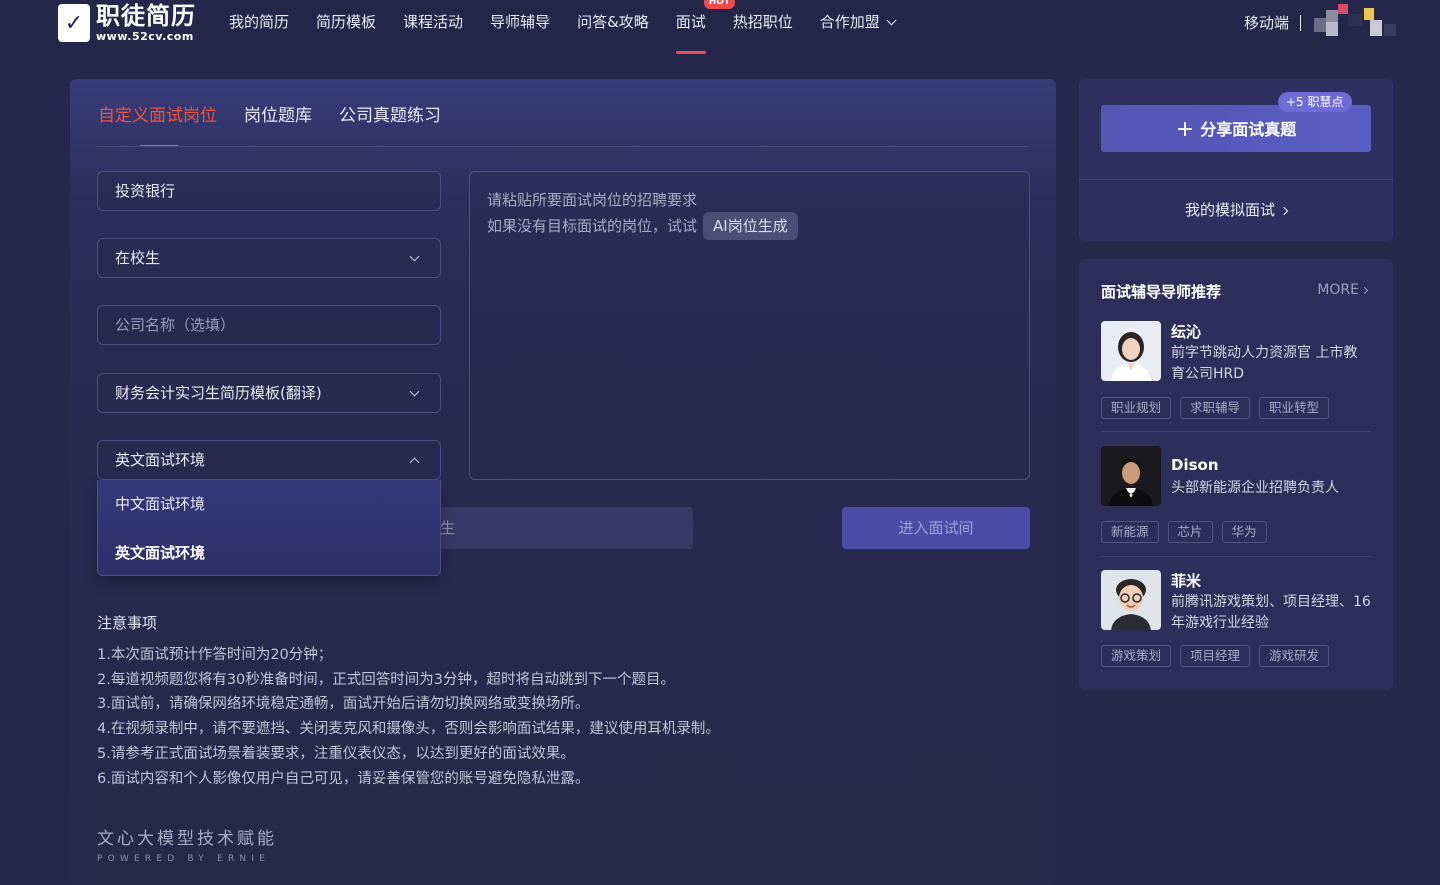 The width and height of the screenshot is (1440, 885). What do you see at coordinates (562, 146) in the screenshot?
I see `tab-divider` at bounding box center [562, 146].